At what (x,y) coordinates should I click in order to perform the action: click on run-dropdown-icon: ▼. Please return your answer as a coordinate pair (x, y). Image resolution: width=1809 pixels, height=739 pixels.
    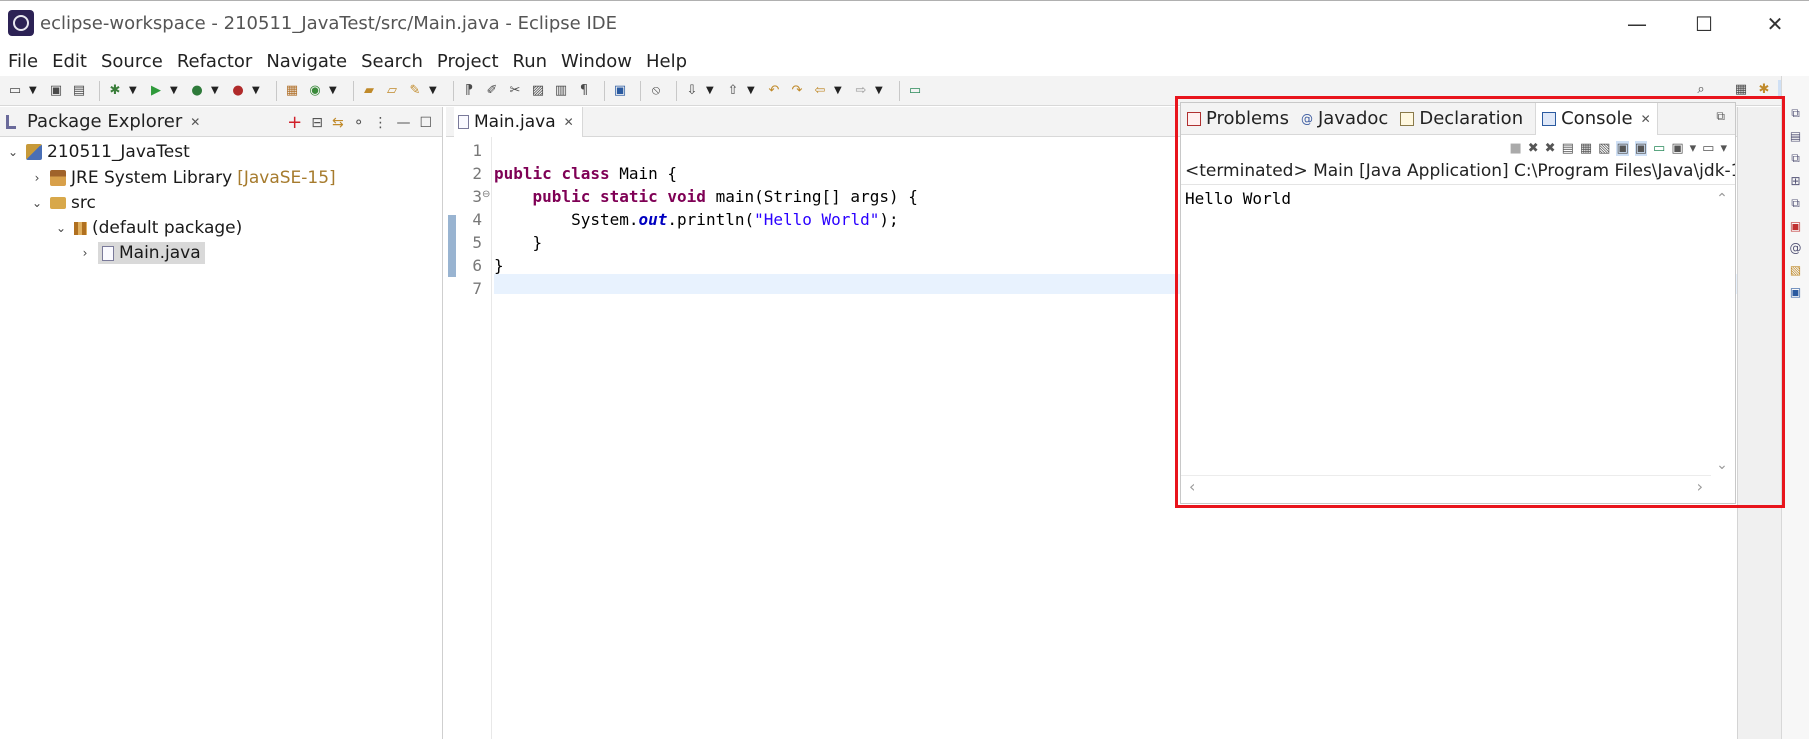
    Looking at the image, I should click on (175, 90).